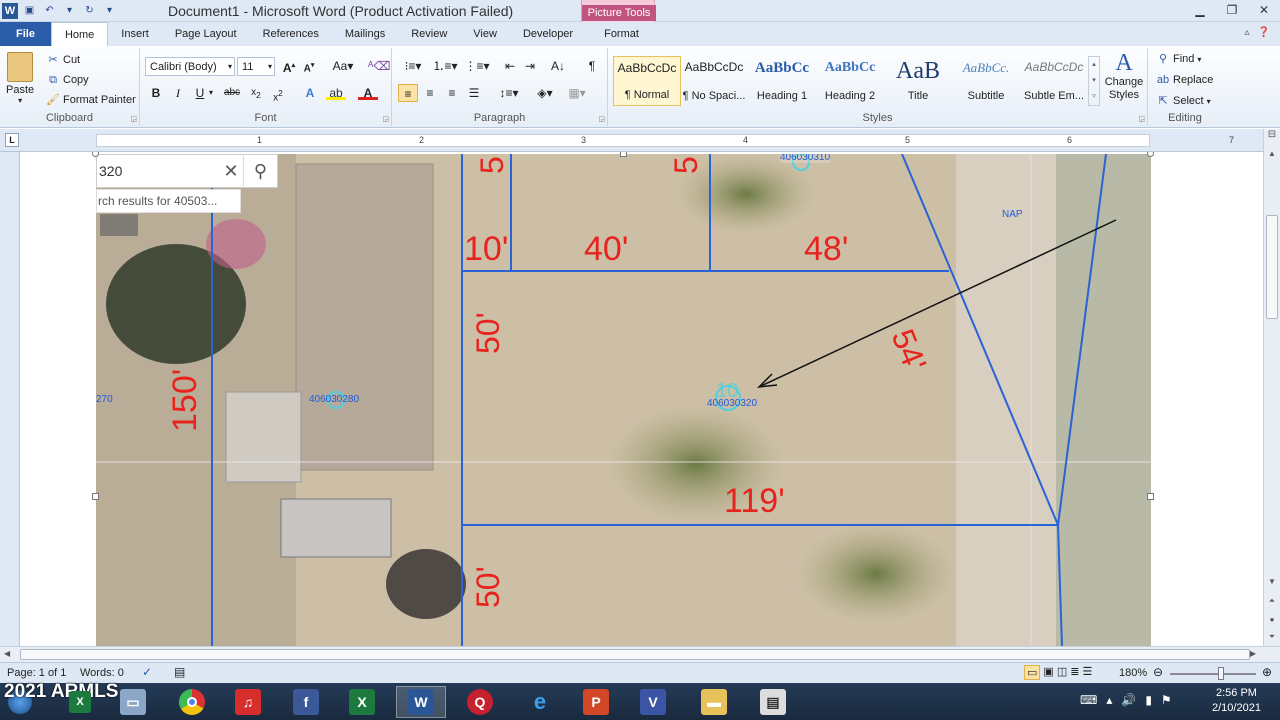 Image resolution: width=1280 pixels, height=720 pixels. I want to click on tab-view: View, so click(485, 34).